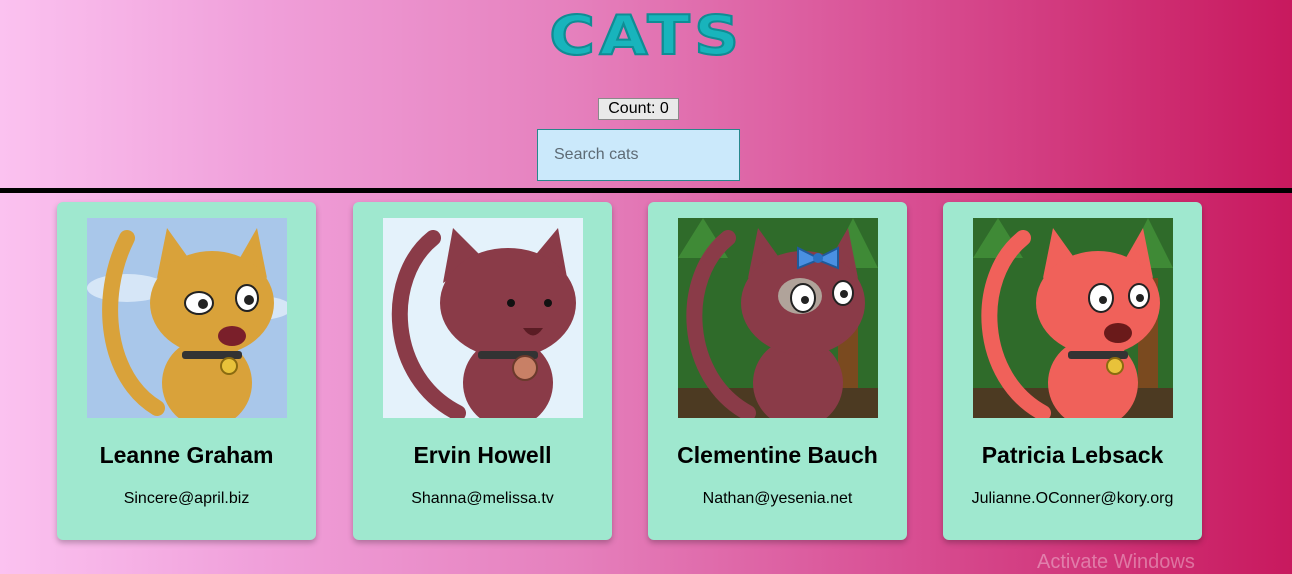  I want to click on cat-email: Sincere@april.biz, so click(186, 498).